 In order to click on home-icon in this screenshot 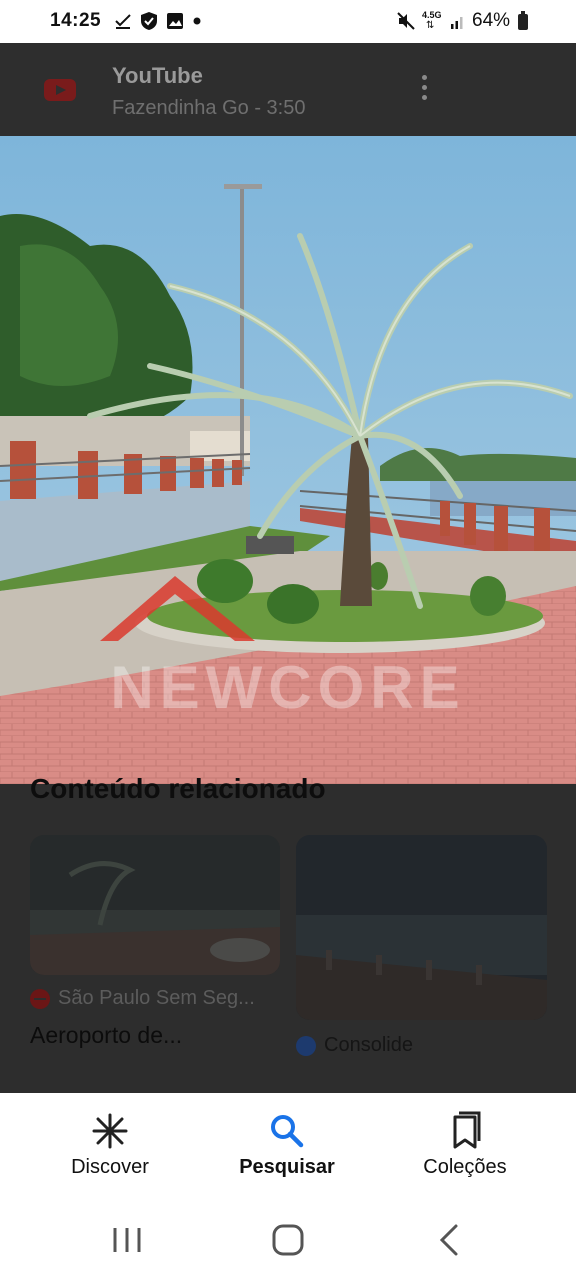, I will do `click(288, 1240)`.